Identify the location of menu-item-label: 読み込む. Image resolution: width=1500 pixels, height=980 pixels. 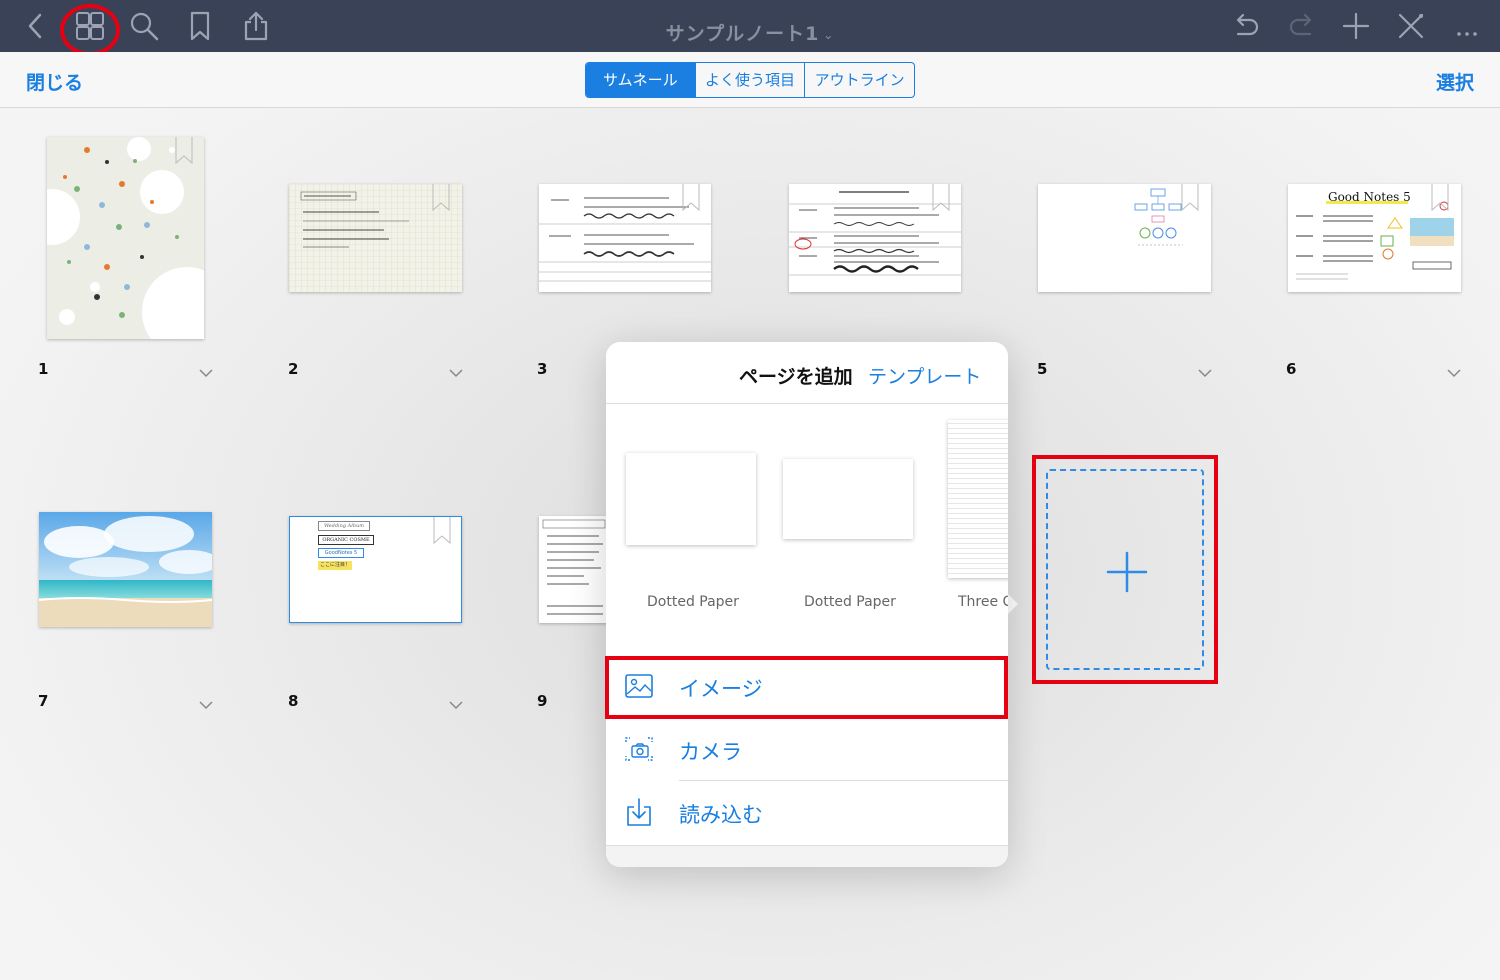
(721, 815).